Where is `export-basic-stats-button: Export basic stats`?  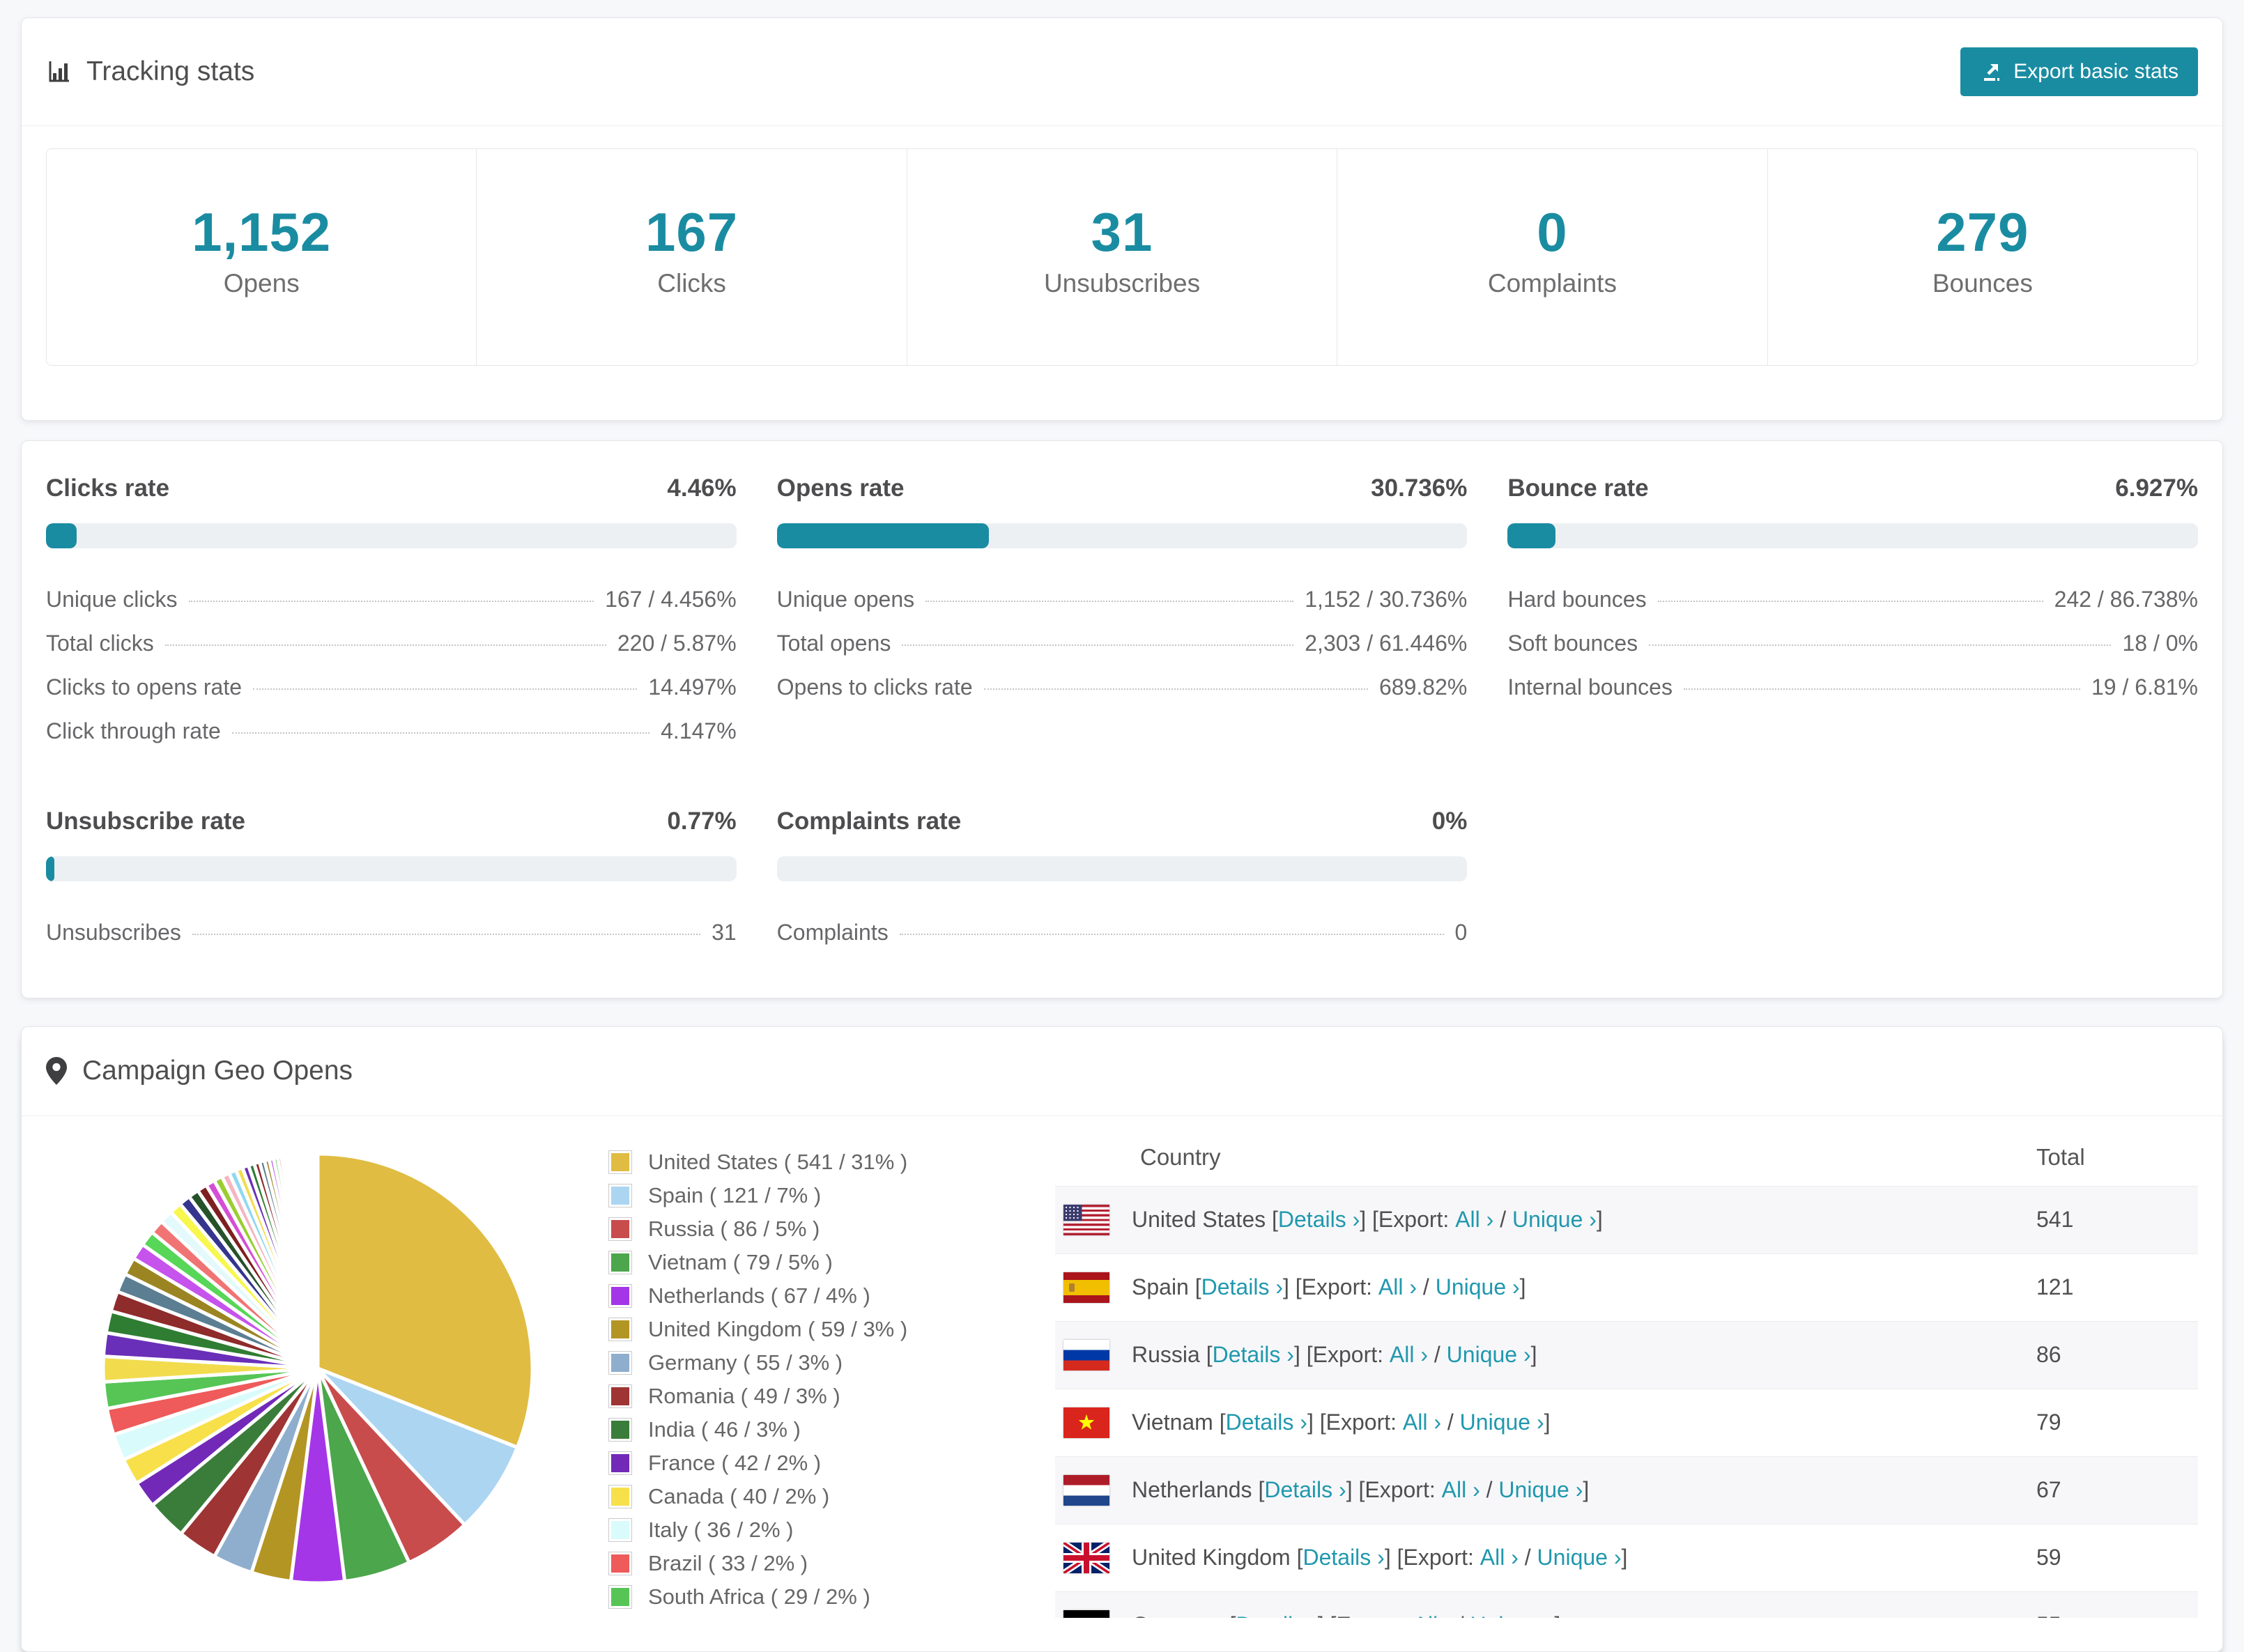 export-basic-stats-button: Export basic stats is located at coordinates (2079, 71).